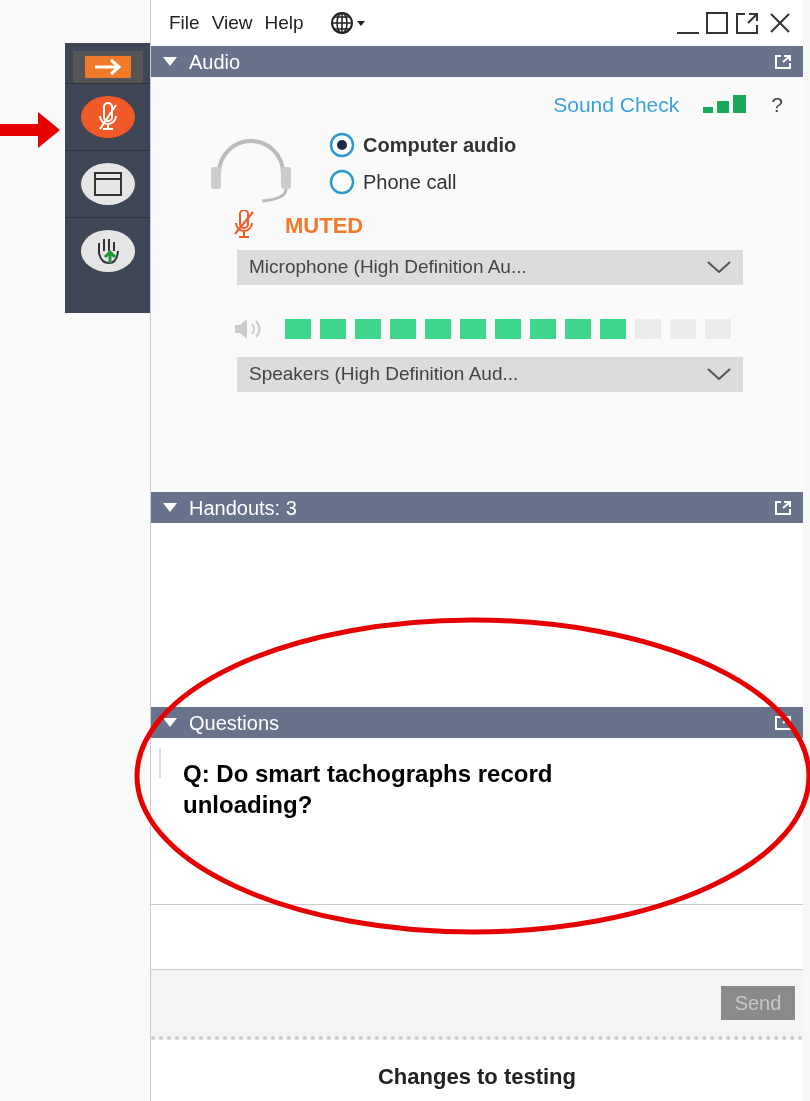 Image resolution: width=810 pixels, height=1101 pixels. What do you see at coordinates (184, 23) in the screenshot?
I see `menu-item: File` at bounding box center [184, 23].